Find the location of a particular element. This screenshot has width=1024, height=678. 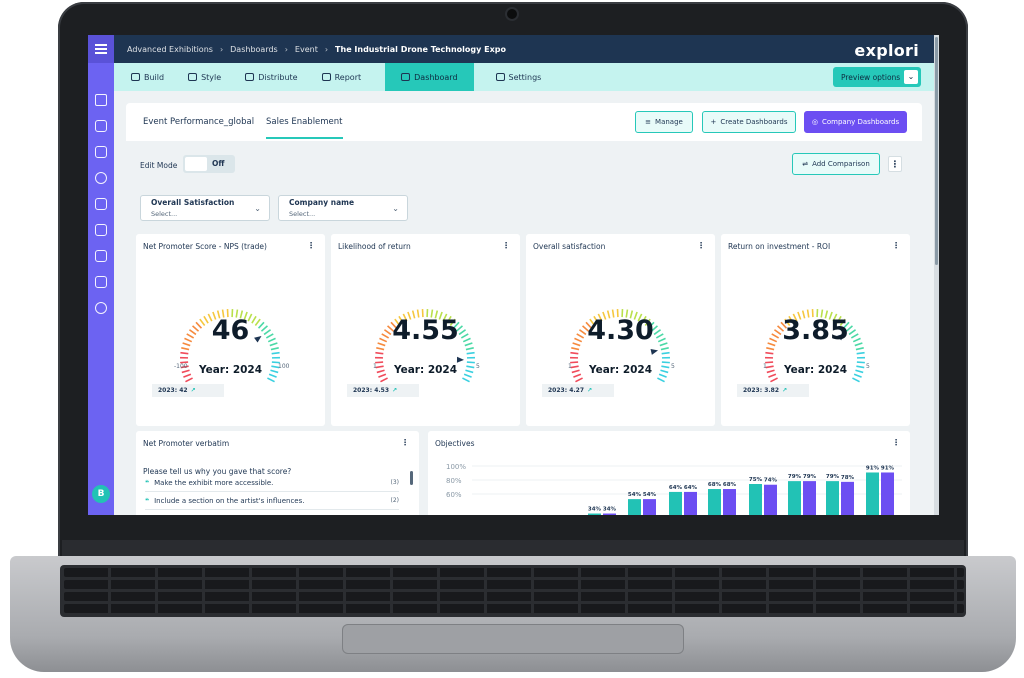

tab-sales-enablement: Sales Enablement is located at coordinates (304, 128).